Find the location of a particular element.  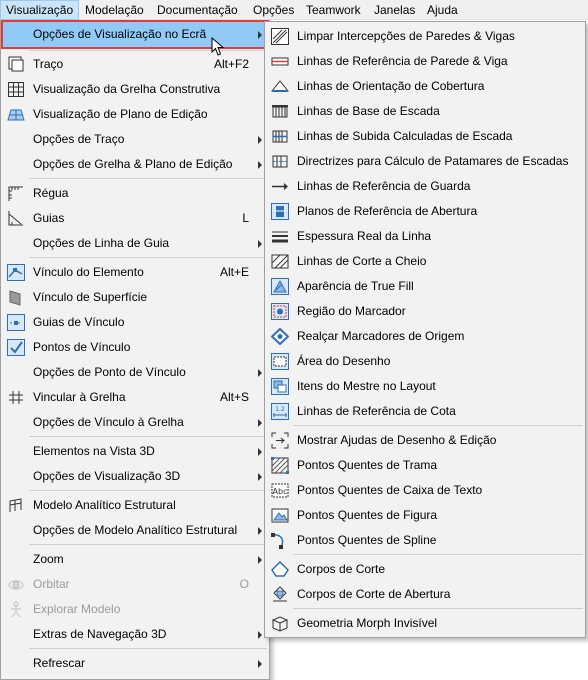

menu-item-structural-model: Modelo Analítico Estrutural is located at coordinates (135, 505).